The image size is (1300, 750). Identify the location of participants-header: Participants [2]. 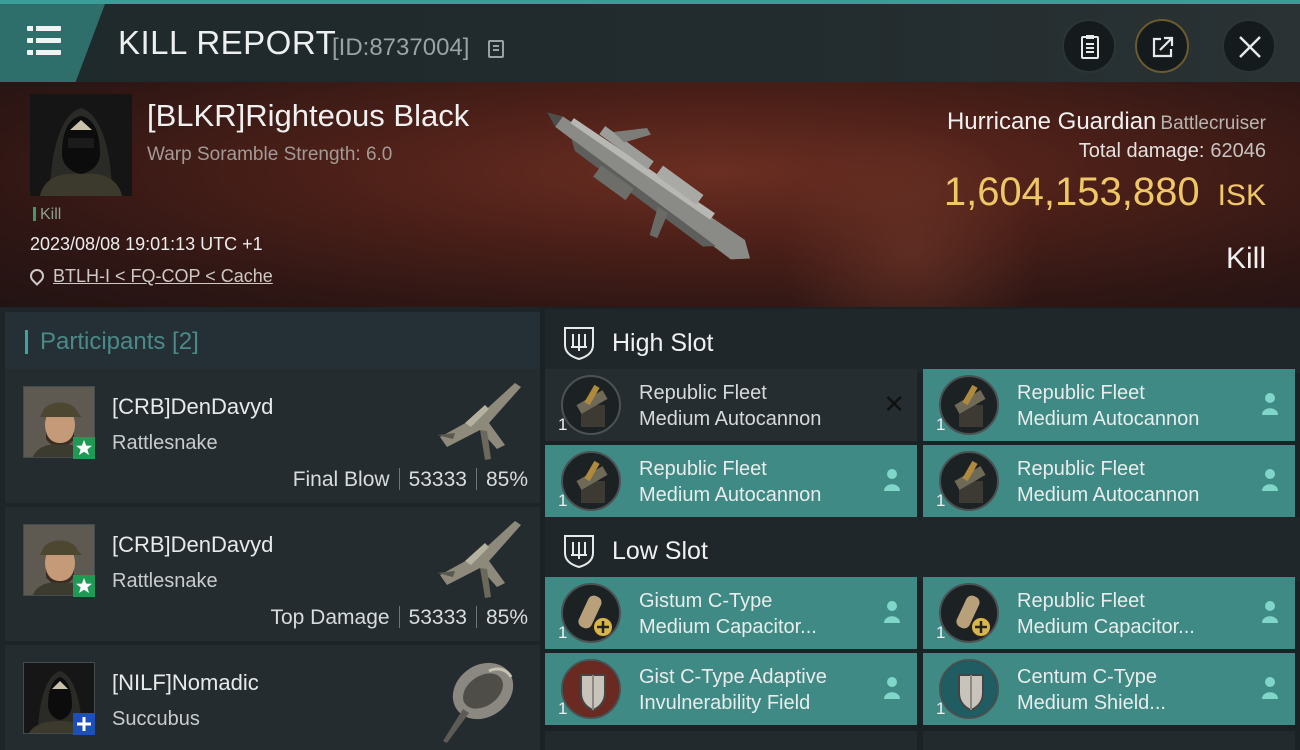
(272, 342).